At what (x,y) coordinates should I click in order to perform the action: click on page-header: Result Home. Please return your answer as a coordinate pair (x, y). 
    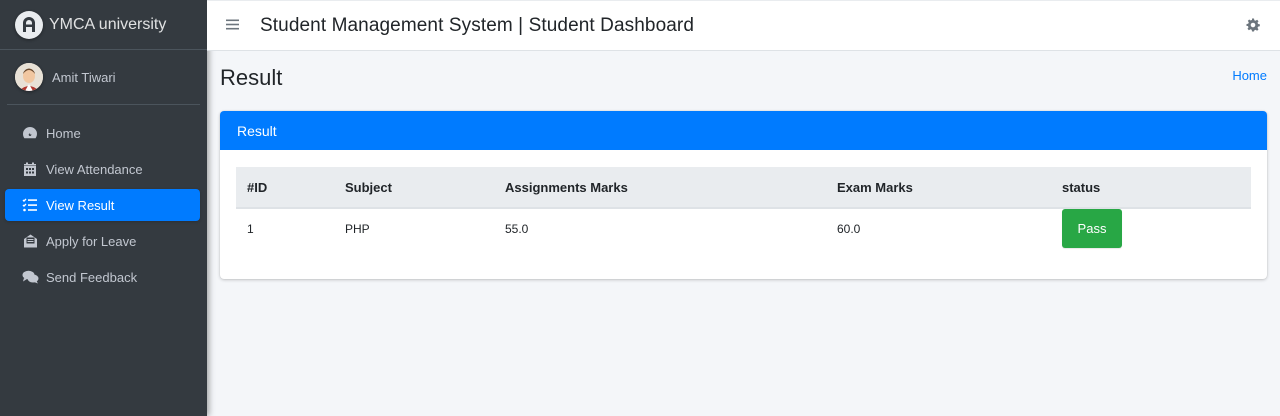
    Looking at the image, I should click on (743, 81).